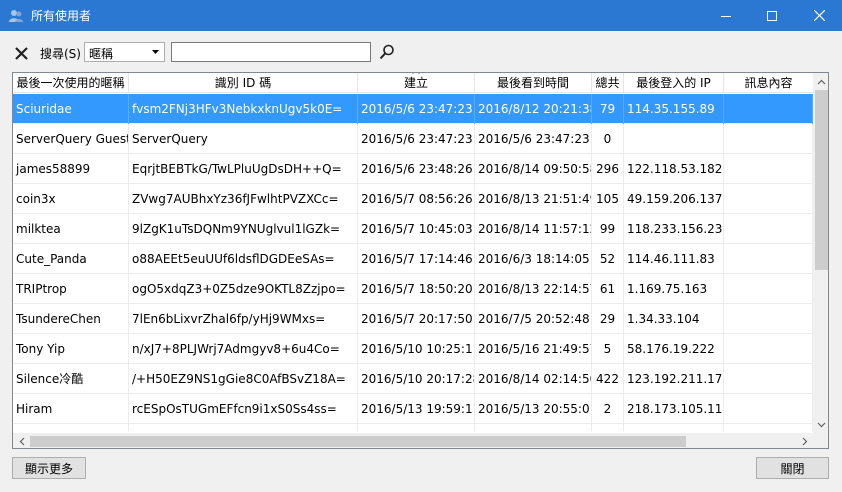 The height and width of the screenshot is (492, 842). I want to click on chevron-right-icon, so click(804, 441).